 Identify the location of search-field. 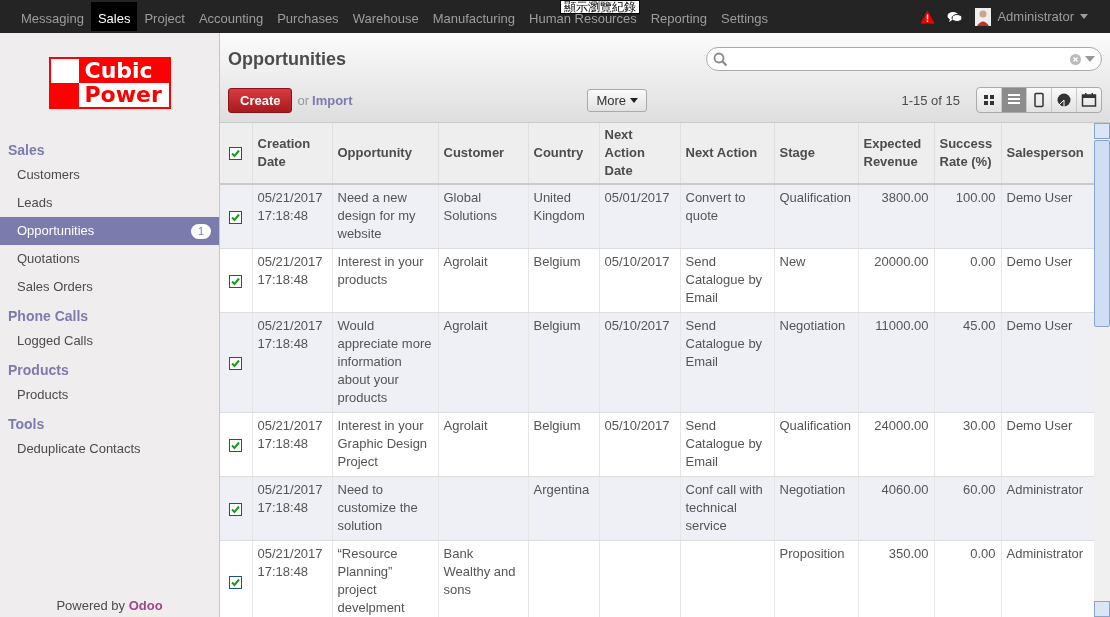
(904, 59).